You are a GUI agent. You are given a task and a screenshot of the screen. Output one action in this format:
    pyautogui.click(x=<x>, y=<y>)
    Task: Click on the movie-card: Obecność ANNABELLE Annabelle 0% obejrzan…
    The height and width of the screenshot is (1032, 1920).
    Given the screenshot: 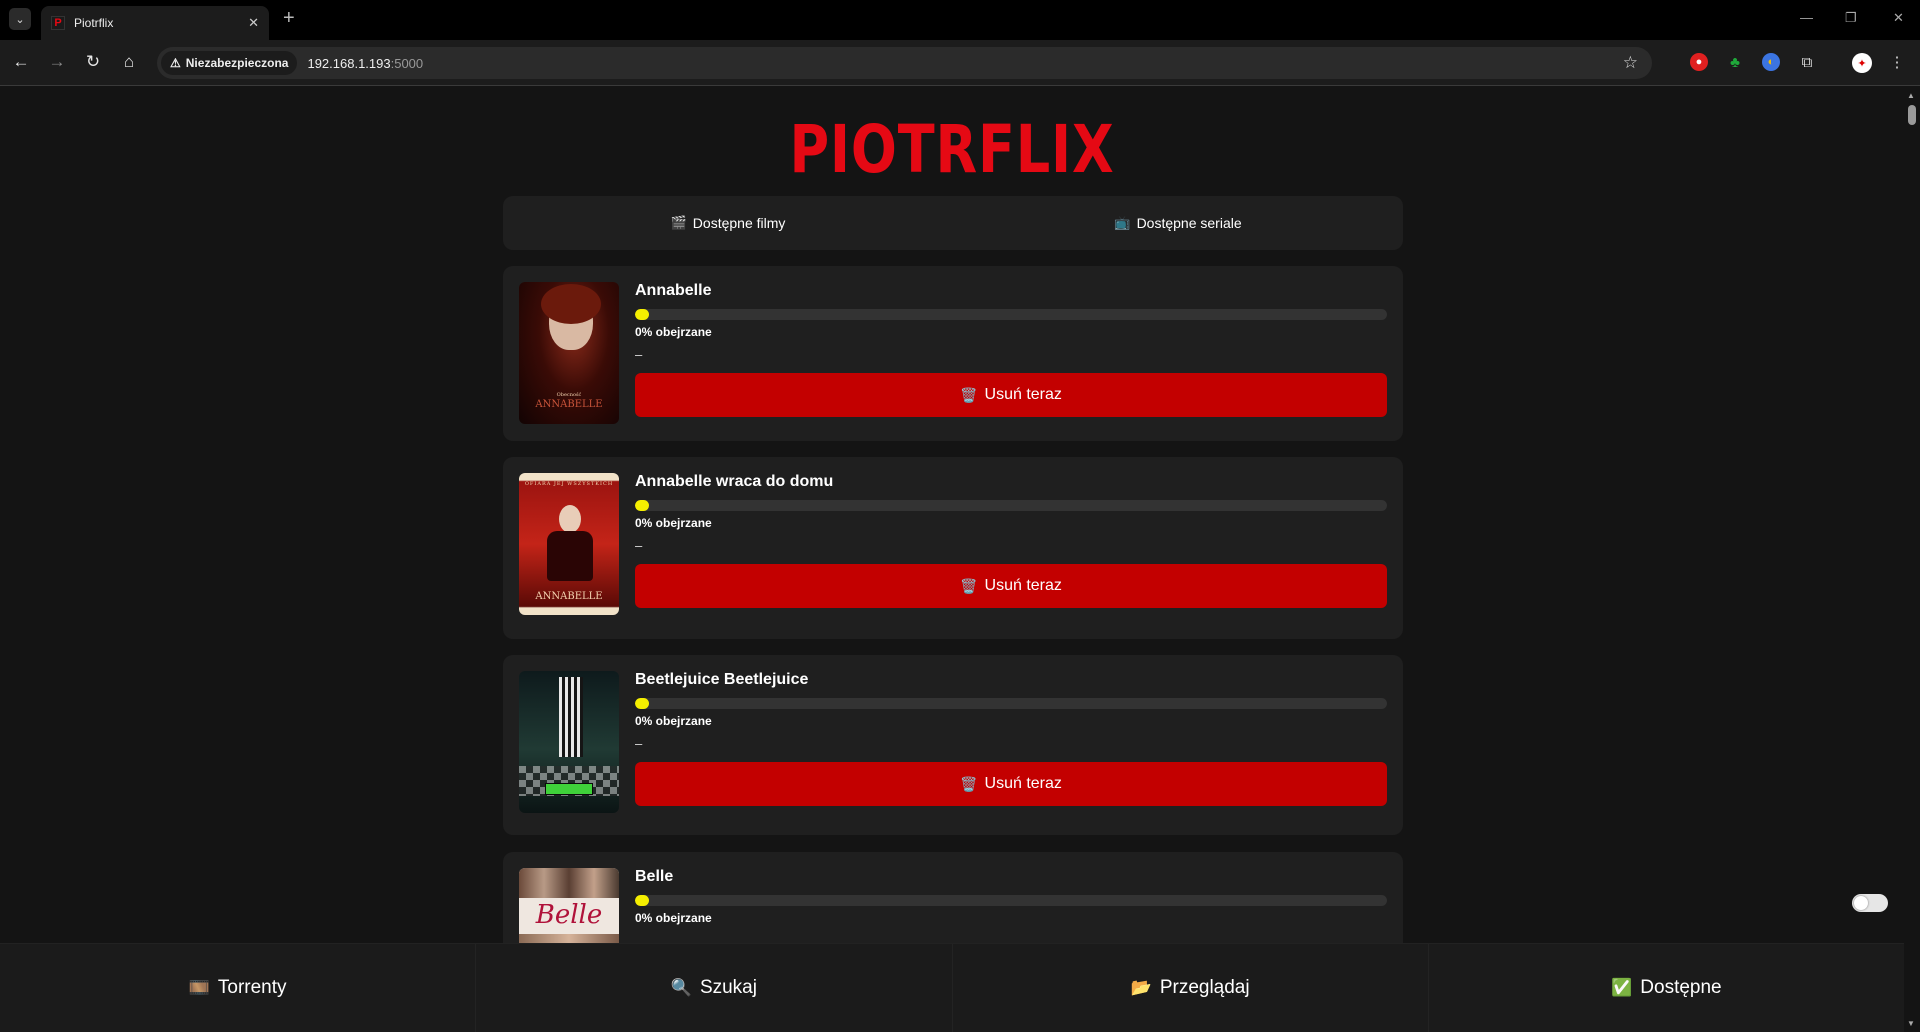 What is the action you would take?
    pyautogui.click(x=953, y=353)
    